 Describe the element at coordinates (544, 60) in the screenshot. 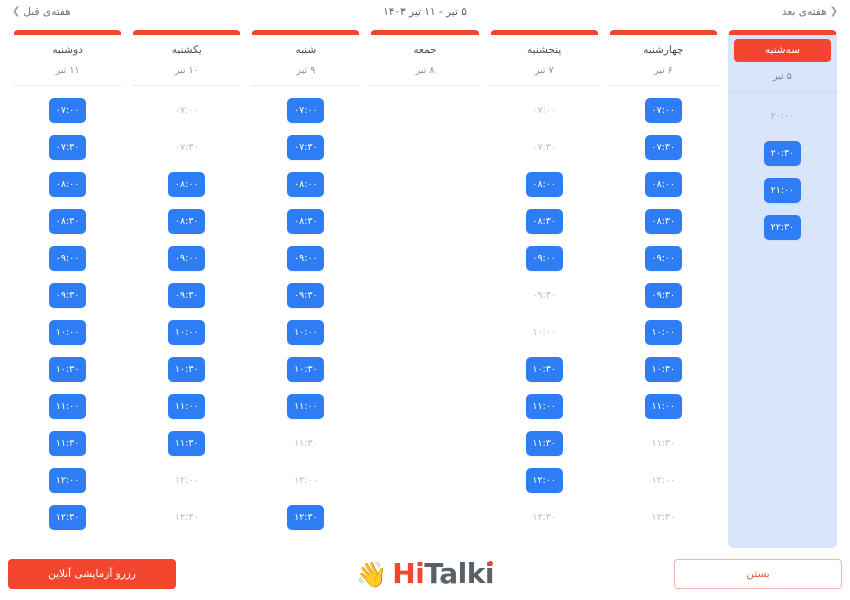

I see `day-header: پنجشنبه ۷ تیر` at that location.